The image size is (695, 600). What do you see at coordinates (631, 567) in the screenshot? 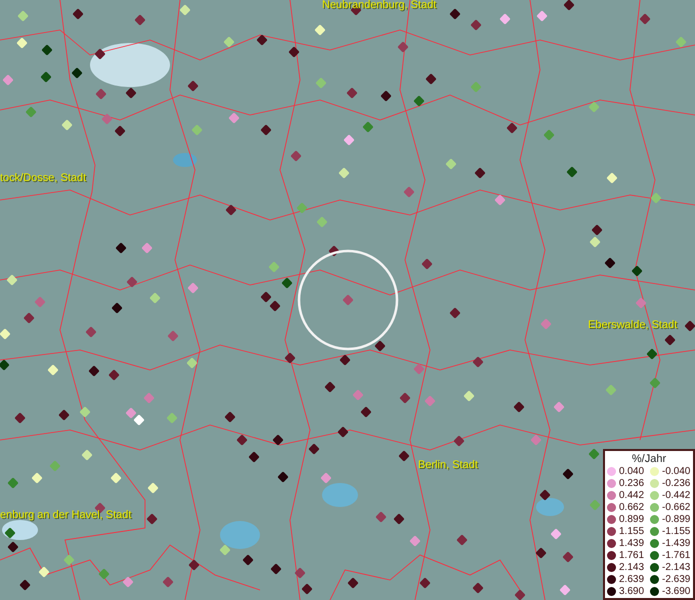
I see `legend-label: 2.143` at bounding box center [631, 567].